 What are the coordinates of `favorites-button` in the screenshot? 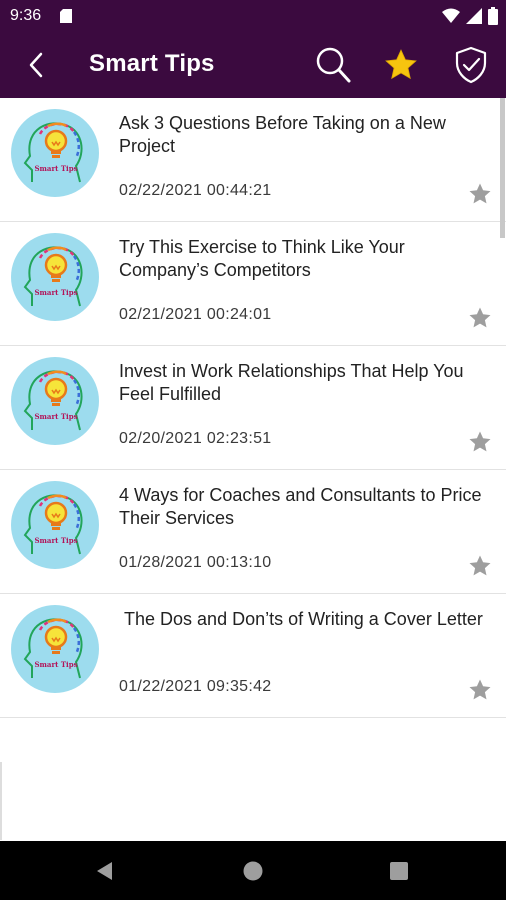 It's located at (401, 65).